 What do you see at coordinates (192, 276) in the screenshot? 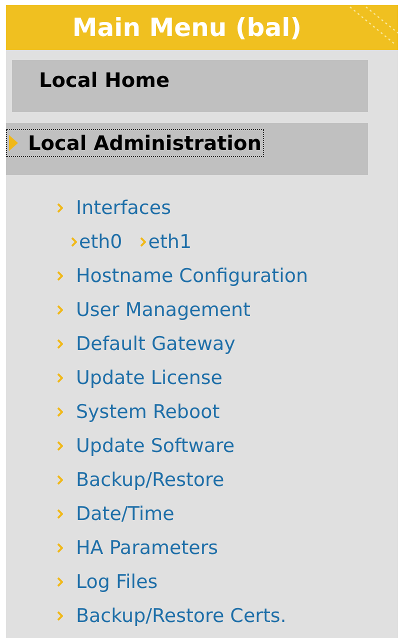
I see `menu-link: Hostname Configuration` at bounding box center [192, 276].